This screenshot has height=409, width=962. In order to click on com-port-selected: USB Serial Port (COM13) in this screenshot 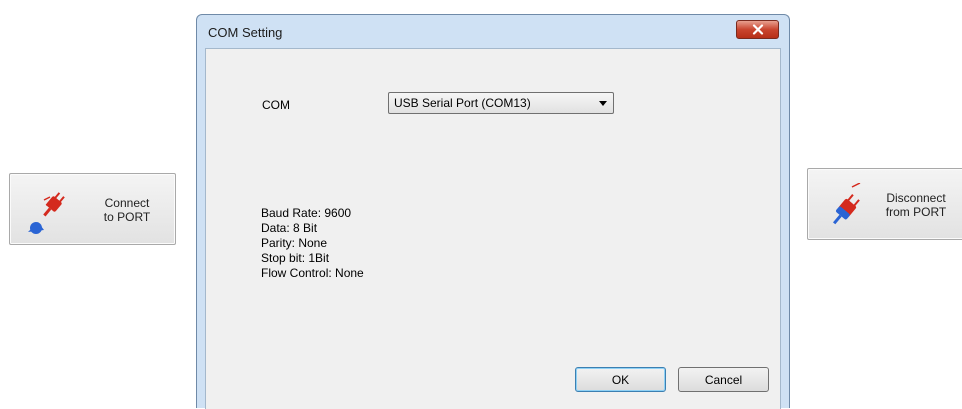, I will do `click(462, 103)`.